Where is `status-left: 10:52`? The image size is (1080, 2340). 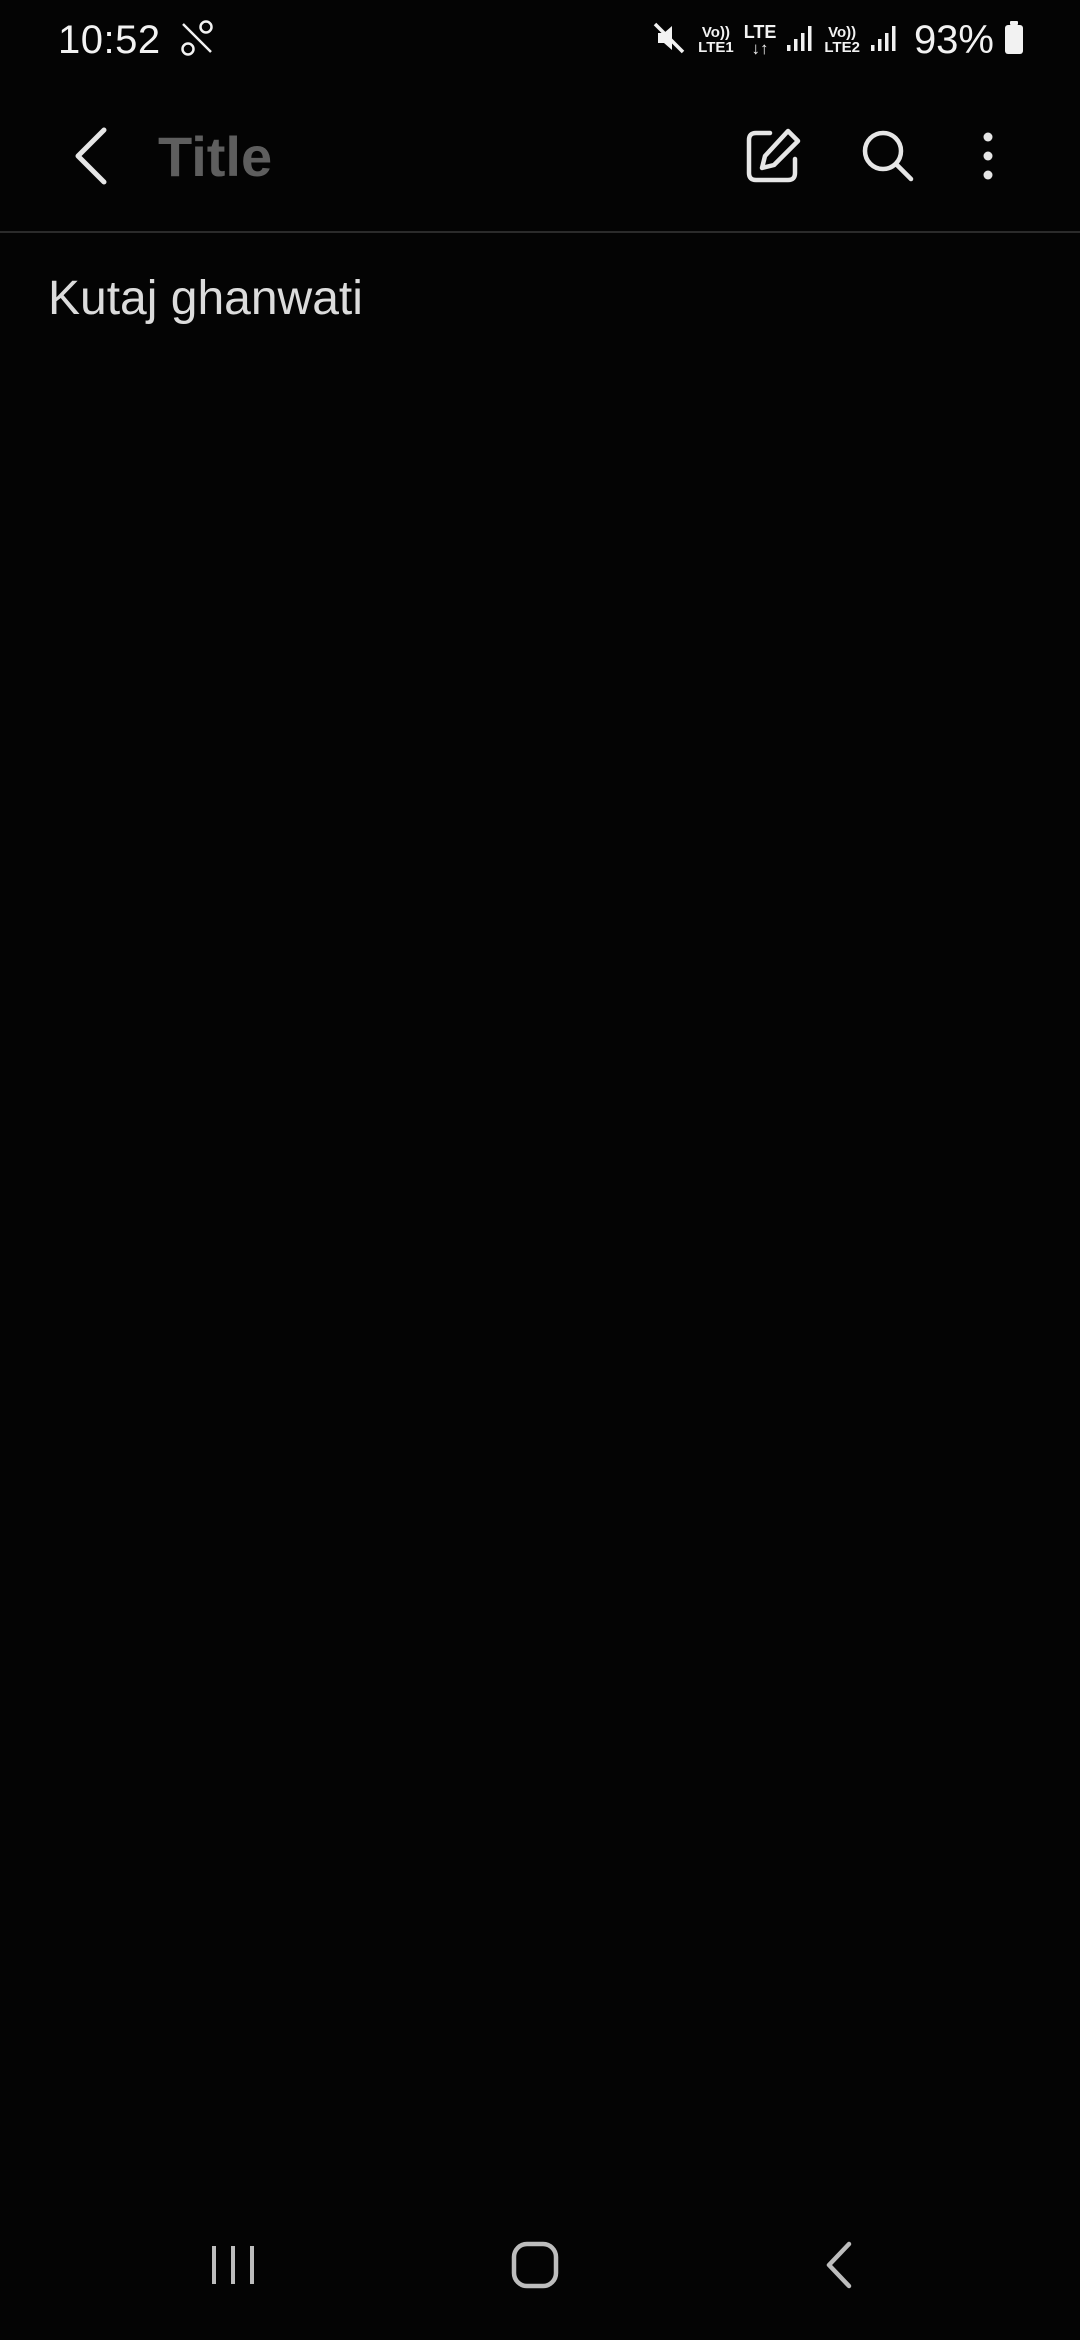 status-left: 10:52 is located at coordinates (136, 40).